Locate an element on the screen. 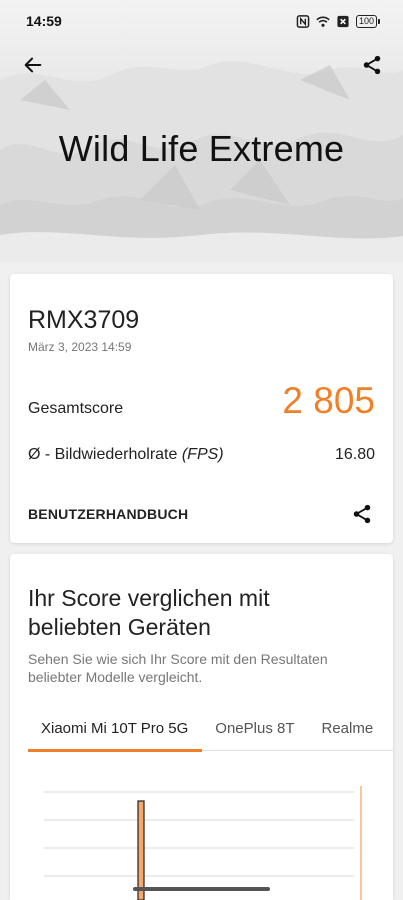 The image size is (403, 900). fps-row: Ø - Bildwiederholrate (FPS) 16.80 is located at coordinates (201, 455).